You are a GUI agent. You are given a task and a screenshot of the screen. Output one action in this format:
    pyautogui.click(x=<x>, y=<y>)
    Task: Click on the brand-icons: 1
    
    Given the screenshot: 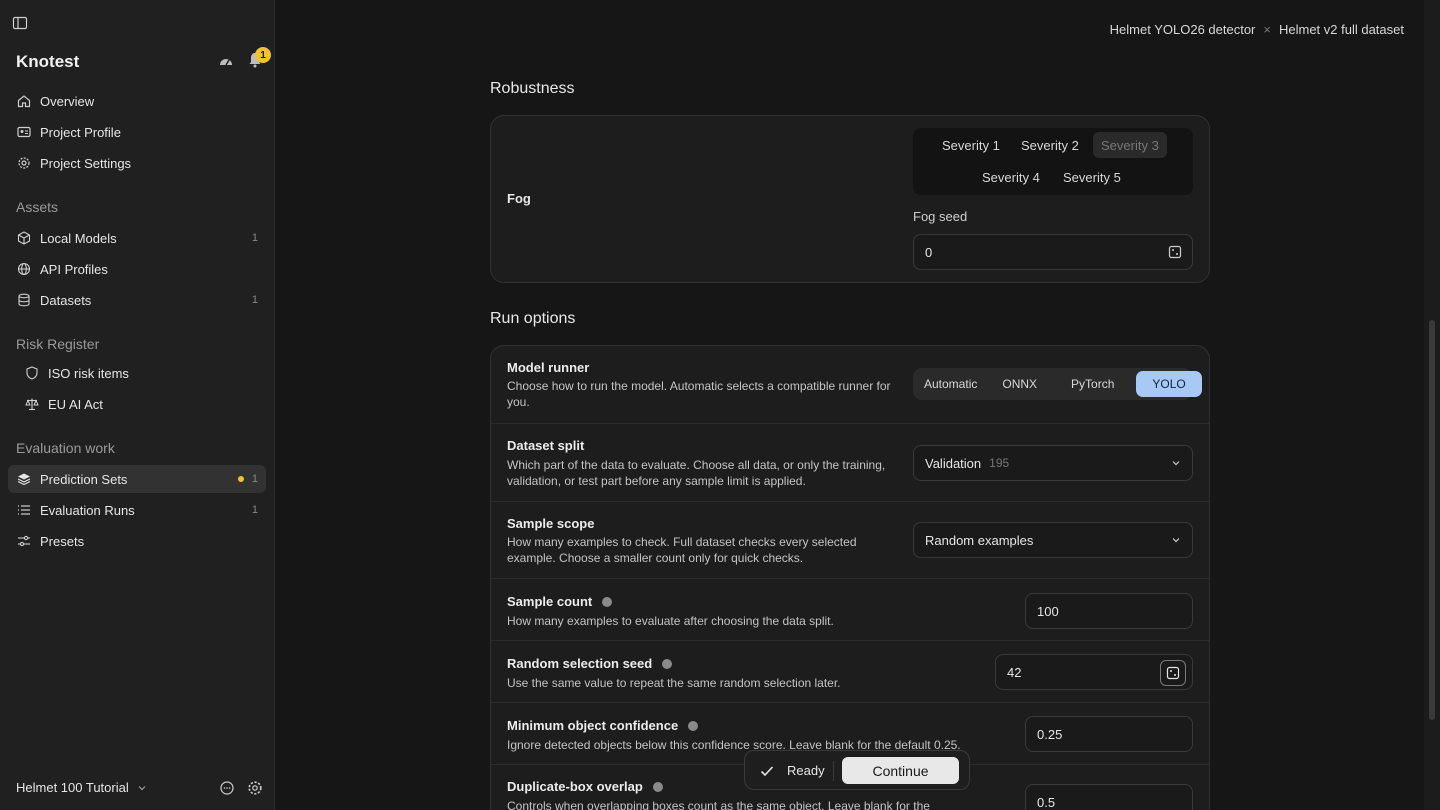 What is the action you would take?
    pyautogui.click(x=244, y=58)
    